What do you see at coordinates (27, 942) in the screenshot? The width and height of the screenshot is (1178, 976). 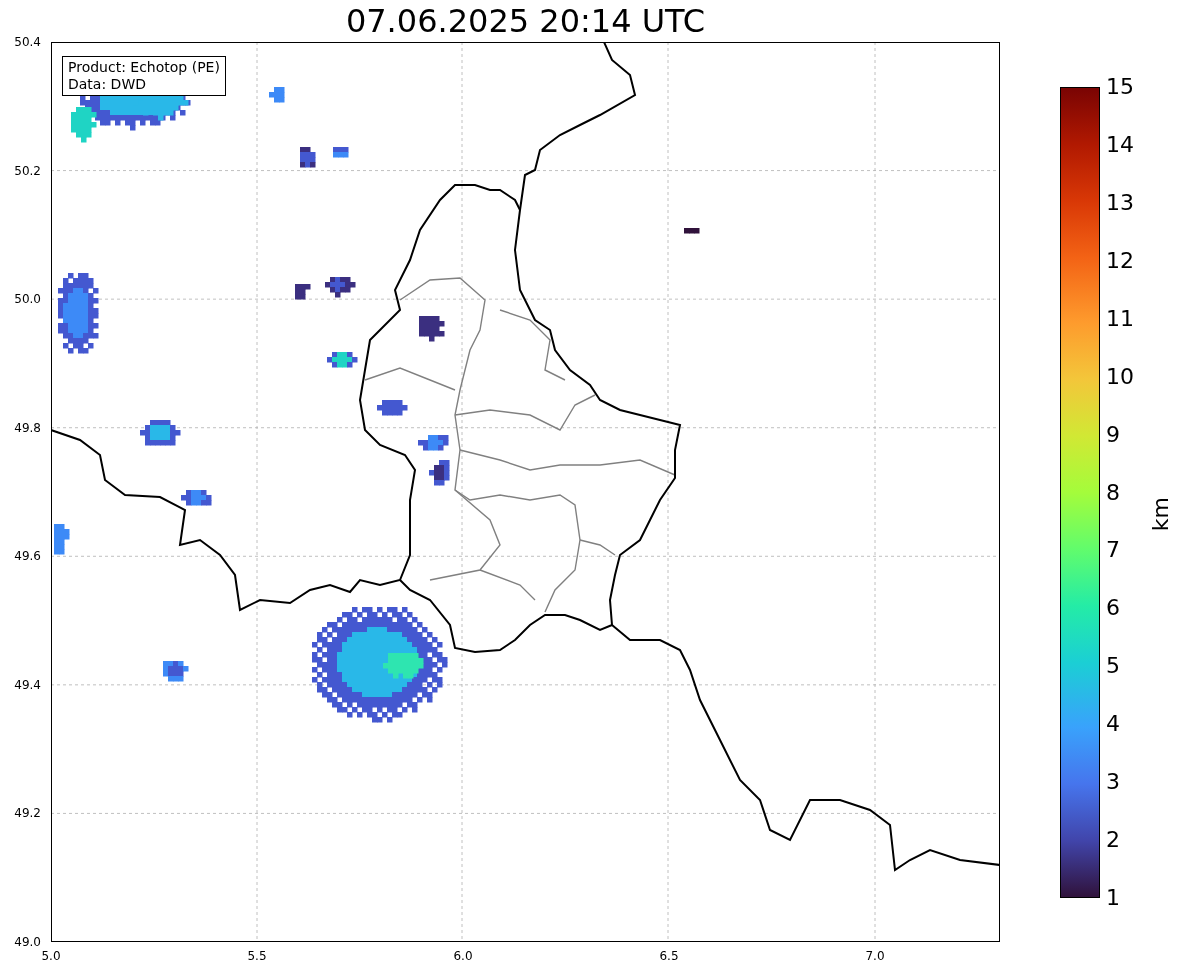 I see `y-axis-tick-label: 49.0` at bounding box center [27, 942].